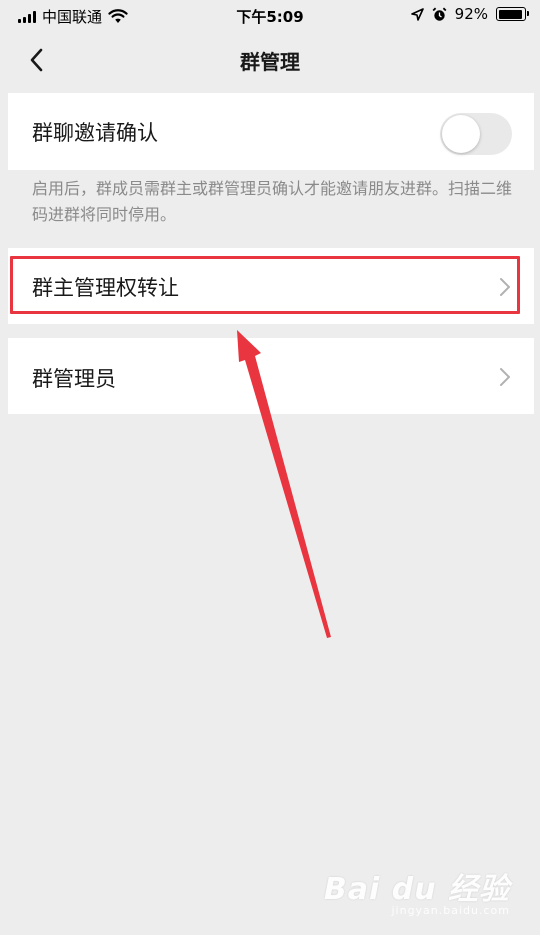 The width and height of the screenshot is (540, 935). What do you see at coordinates (461, 134) in the screenshot?
I see `toggle-knob` at bounding box center [461, 134].